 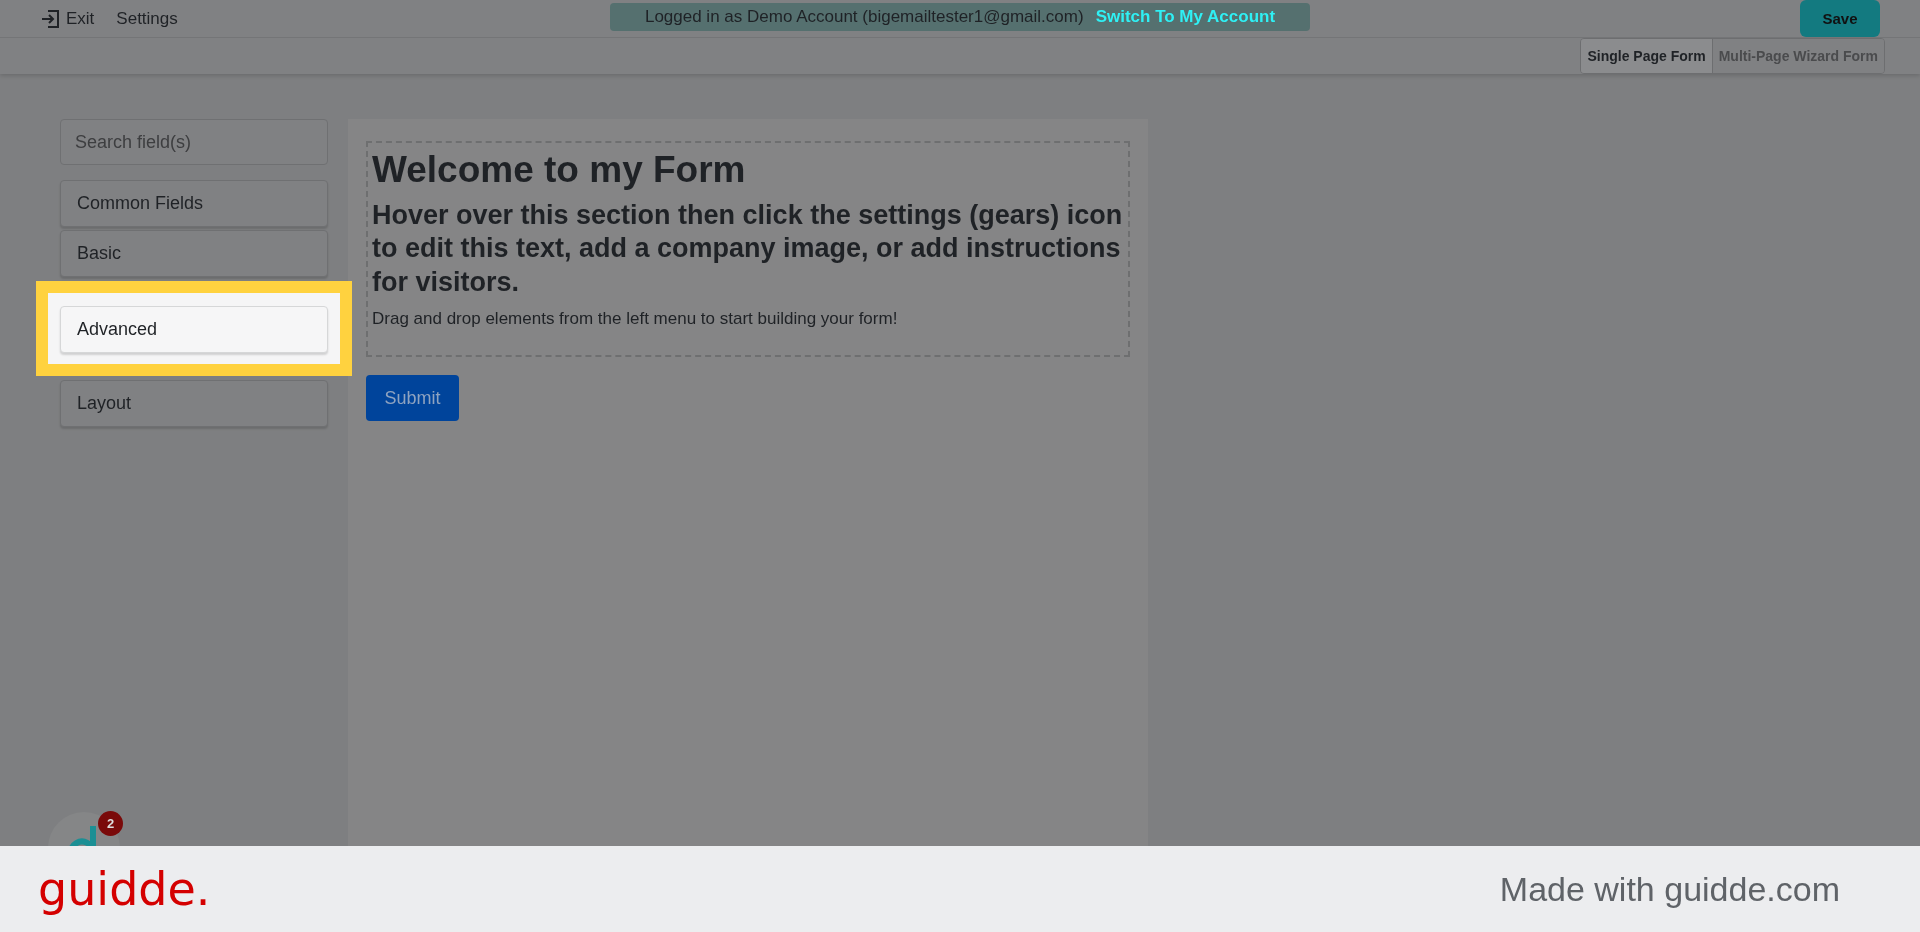 I want to click on form-instructions: Drag and drop elements from the left menu to start building your form!, so click(x=635, y=319).